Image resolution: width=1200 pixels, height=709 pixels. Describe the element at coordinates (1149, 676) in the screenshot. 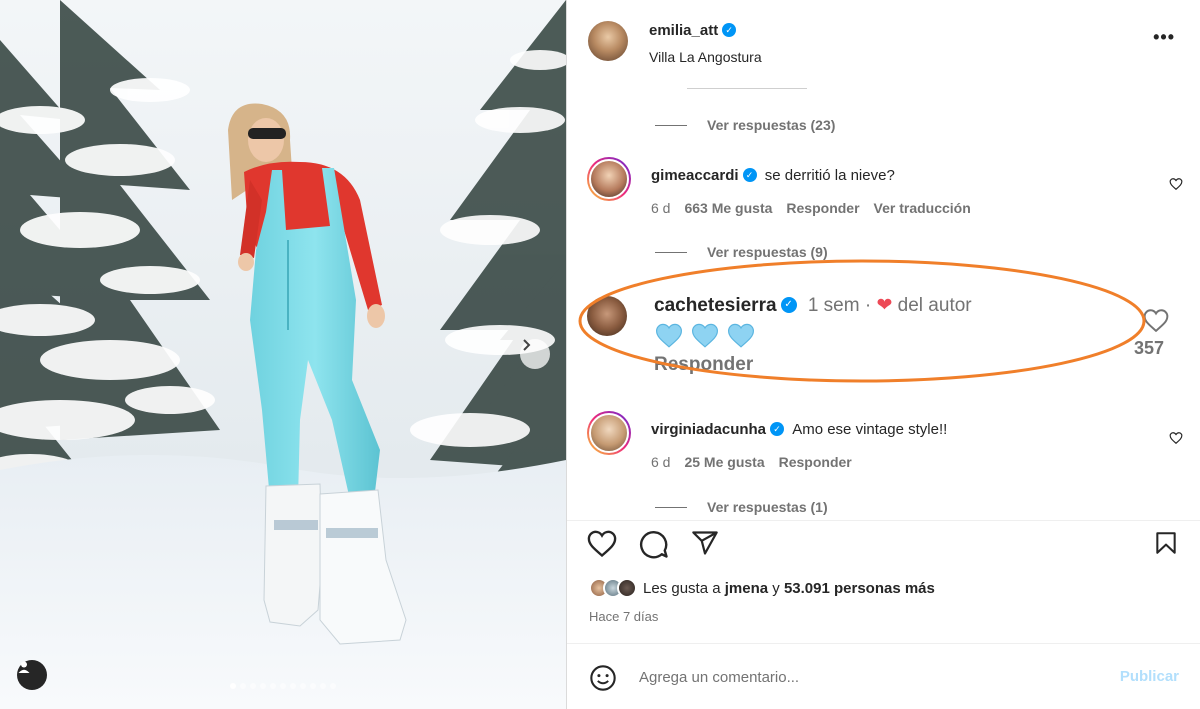

I see `publish-button: Publicar` at that location.